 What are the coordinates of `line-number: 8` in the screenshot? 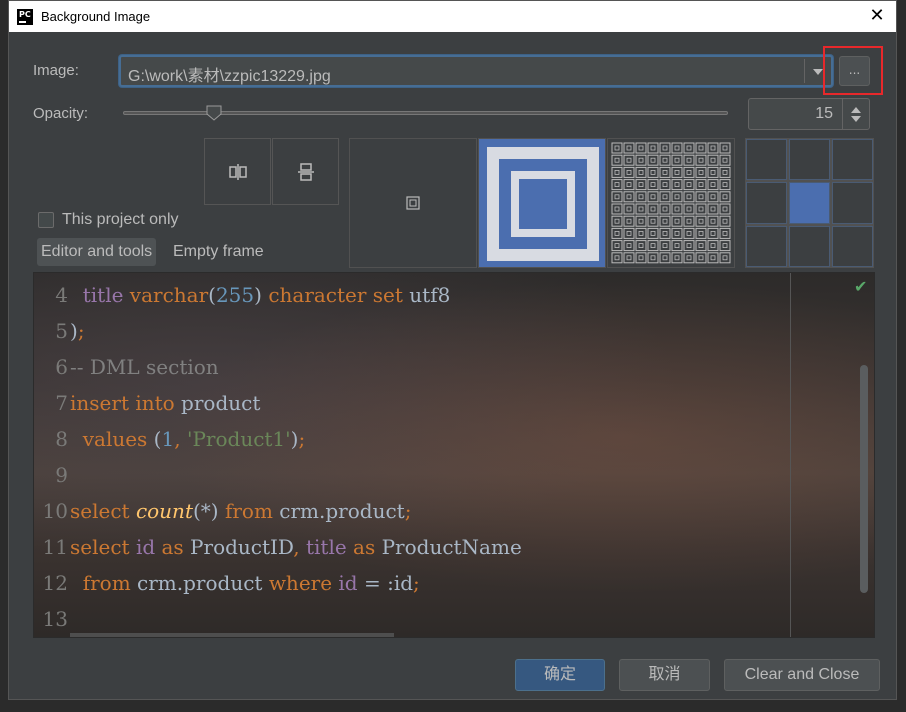 It's located at (61, 439).